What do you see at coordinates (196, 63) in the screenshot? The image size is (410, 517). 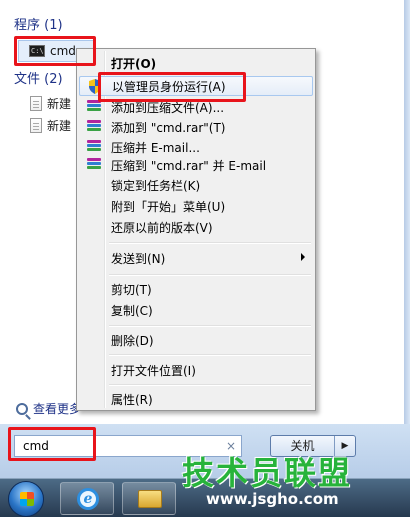 I see `menu-item-open: 打开(O)` at bounding box center [196, 63].